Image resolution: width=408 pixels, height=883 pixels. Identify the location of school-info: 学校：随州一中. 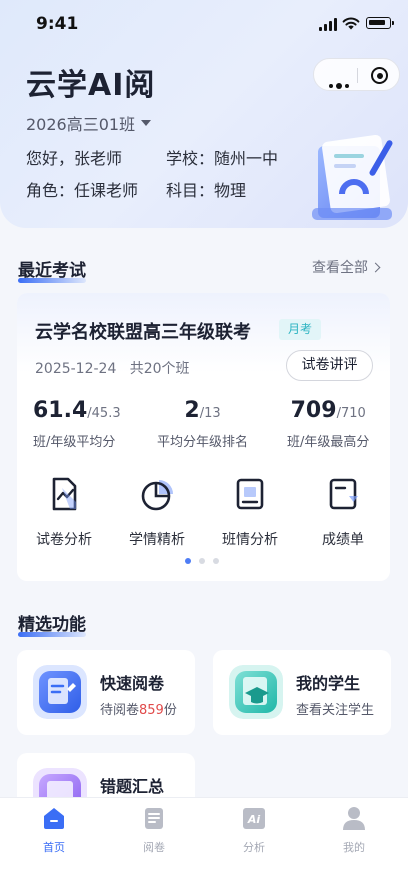
(222, 158).